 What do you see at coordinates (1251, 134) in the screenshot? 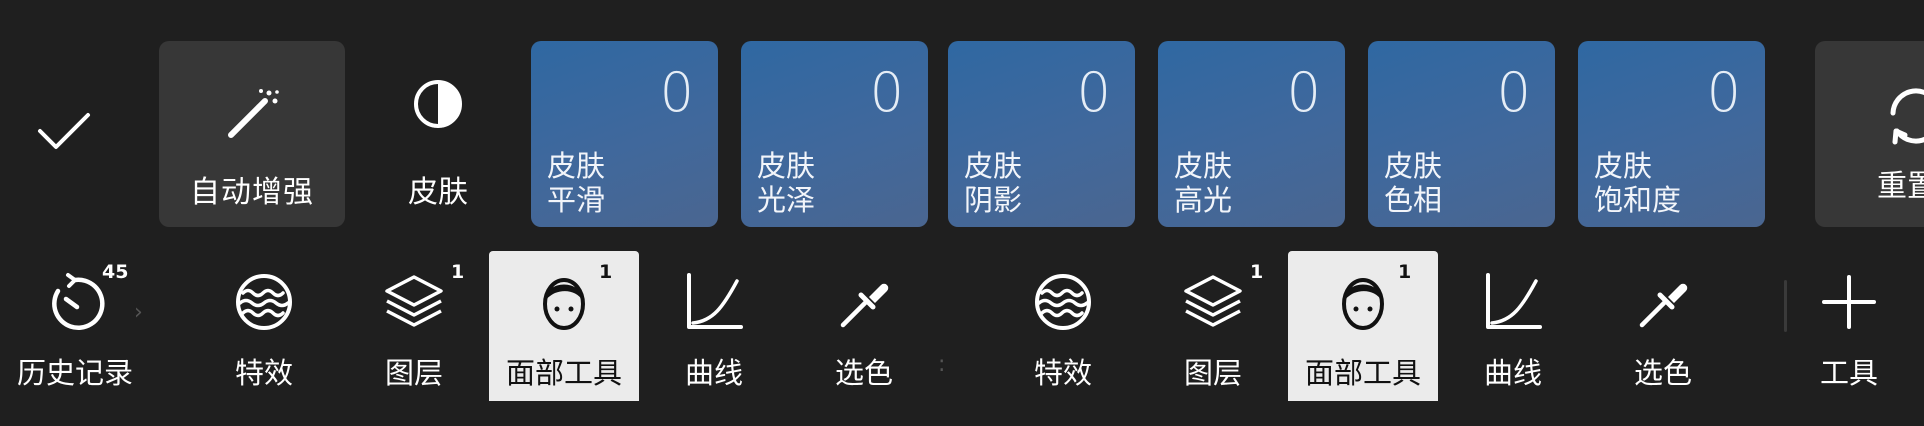
I see `skin-highlight-slider: 0 皮肤 高光` at bounding box center [1251, 134].